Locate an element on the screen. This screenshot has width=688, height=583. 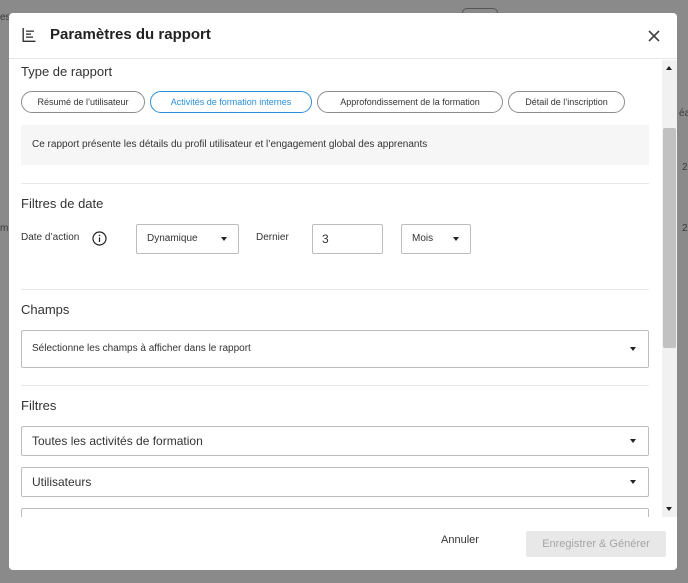
report-type-option-internal-activities: Activités de formation internes is located at coordinates (231, 102).